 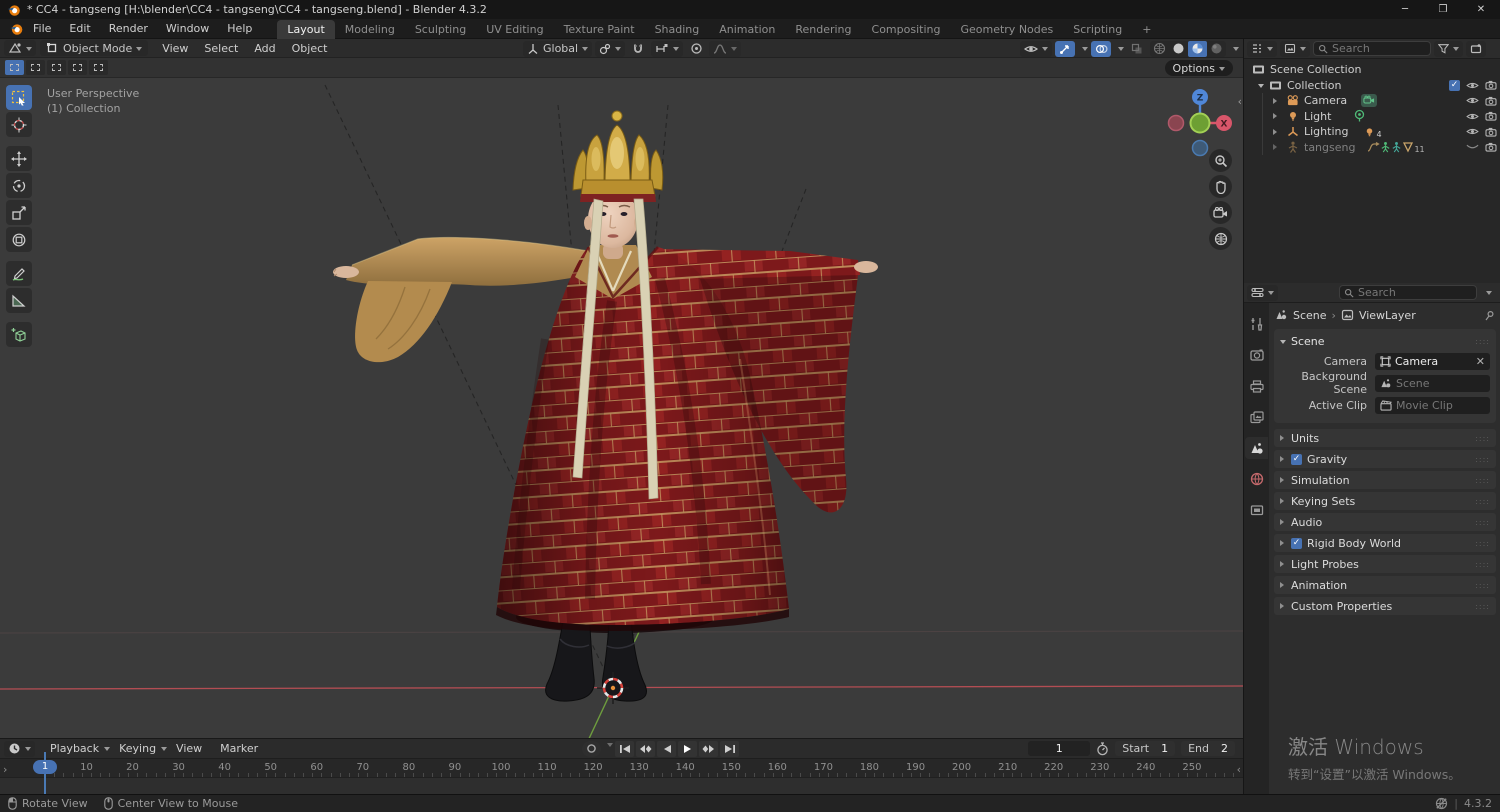 What do you see at coordinates (1296, 459) in the screenshot?
I see `gravity-checkbox: ✓` at bounding box center [1296, 459].